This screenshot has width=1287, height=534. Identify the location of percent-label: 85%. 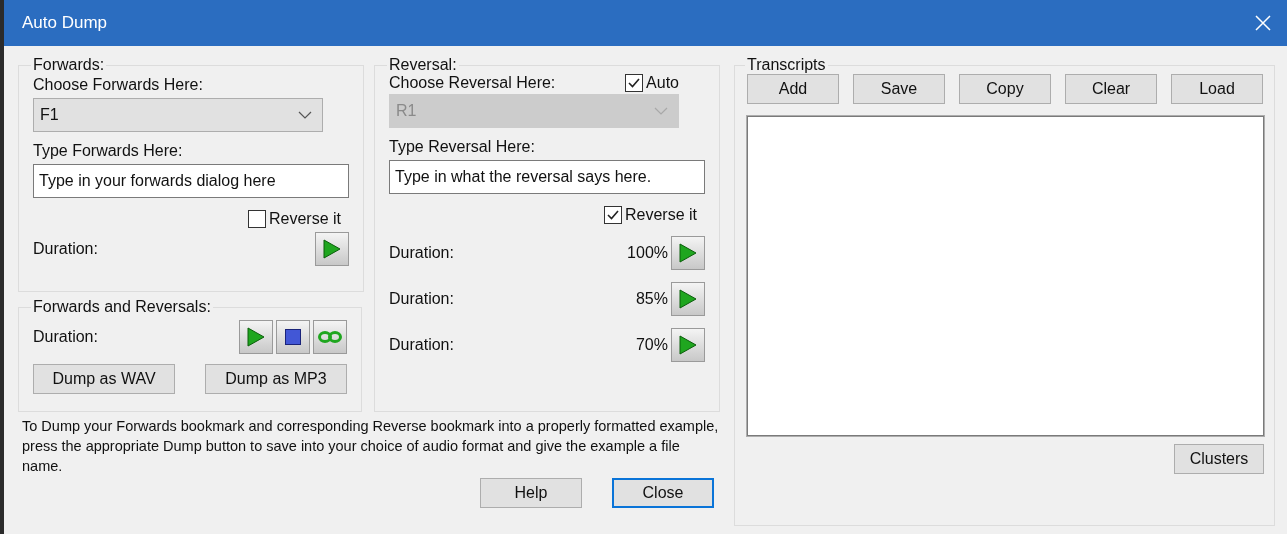
(651, 299).